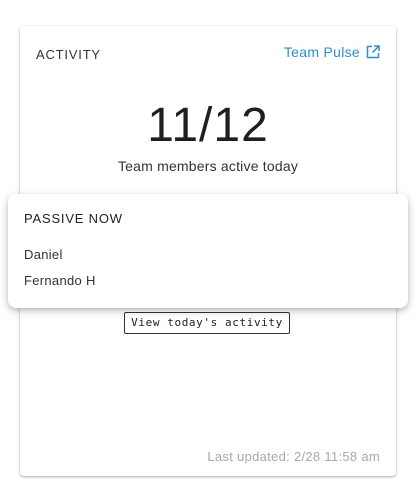 This screenshot has width=416, height=500. I want to click on last-updated-text: Last updated: 2/28 11:58 am, so click(293, 456).